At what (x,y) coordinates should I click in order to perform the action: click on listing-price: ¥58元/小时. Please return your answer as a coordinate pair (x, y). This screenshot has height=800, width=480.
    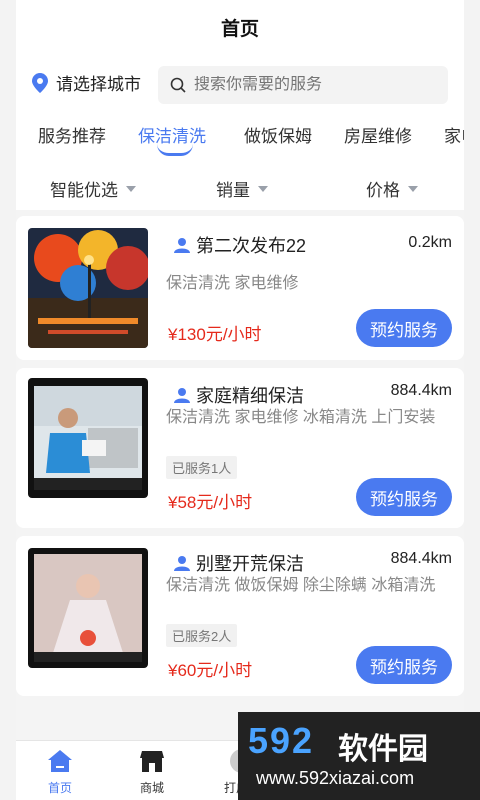
    Looking at the image, I should click on (210, 502).